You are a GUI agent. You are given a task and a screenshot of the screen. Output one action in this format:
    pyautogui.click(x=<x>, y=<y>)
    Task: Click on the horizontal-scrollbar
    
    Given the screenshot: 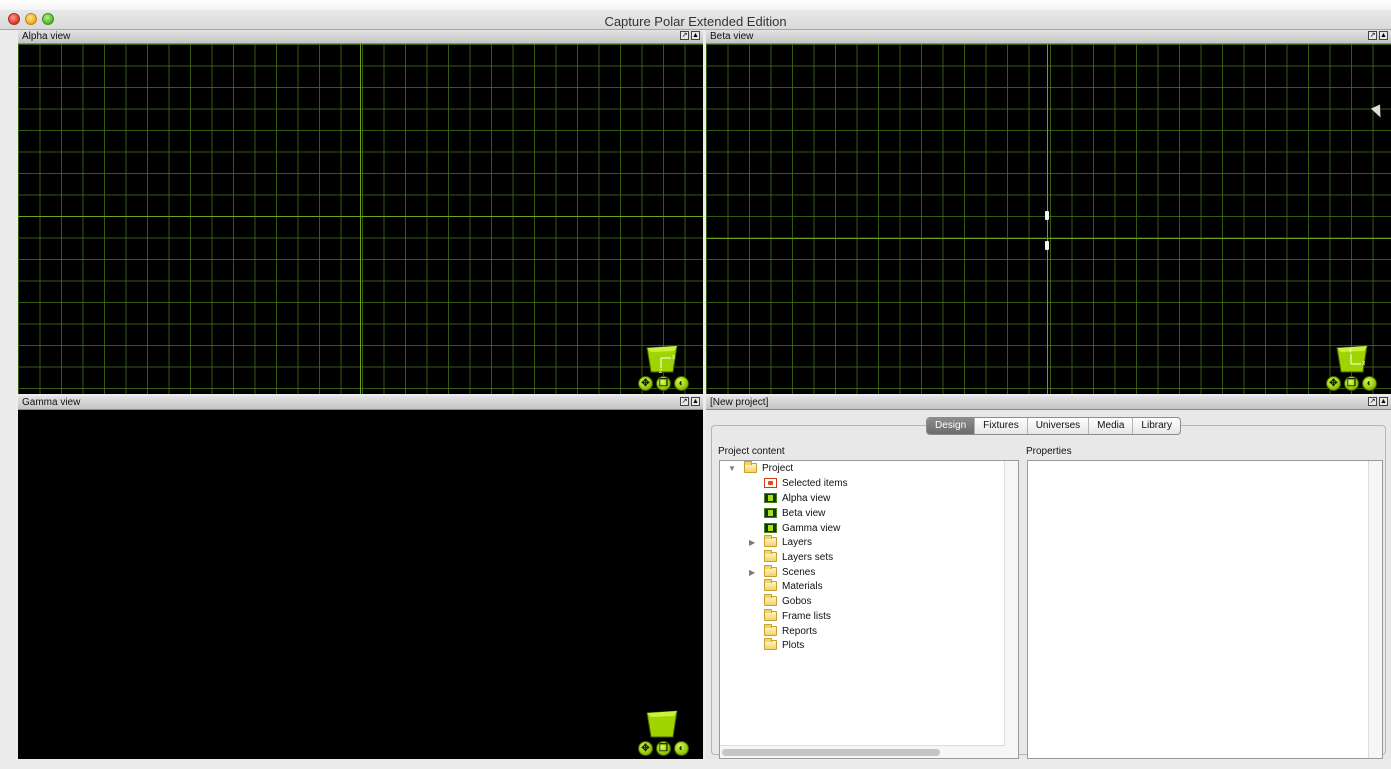 What is the action you would take?
    pyautogui.click(x=862, y=751)
    